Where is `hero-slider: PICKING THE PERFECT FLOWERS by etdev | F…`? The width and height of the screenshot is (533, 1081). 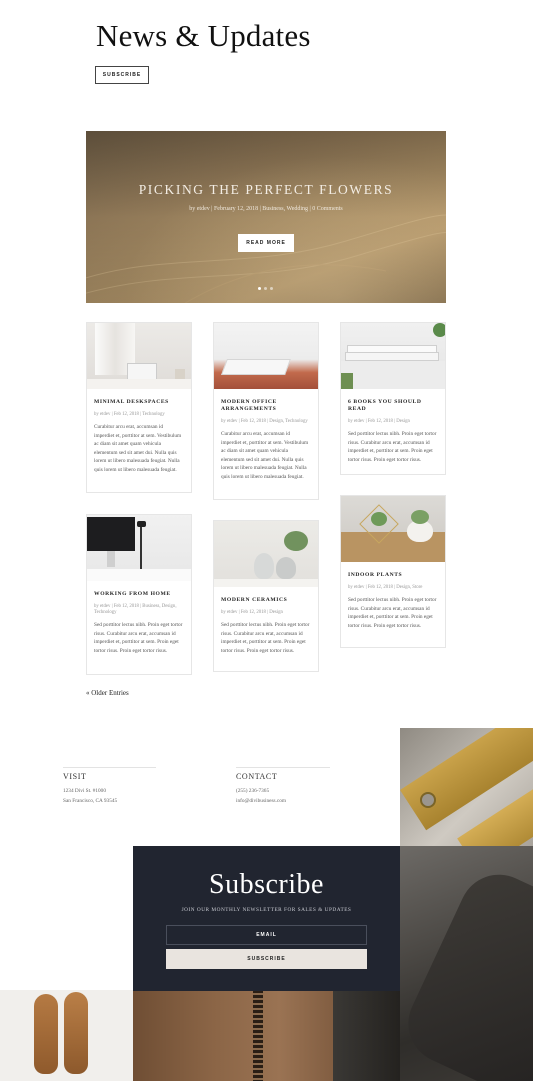 hero-slider: PICKING THE PERFECT FLOWERS by etdev | F… is located at coordinates (266, 217).